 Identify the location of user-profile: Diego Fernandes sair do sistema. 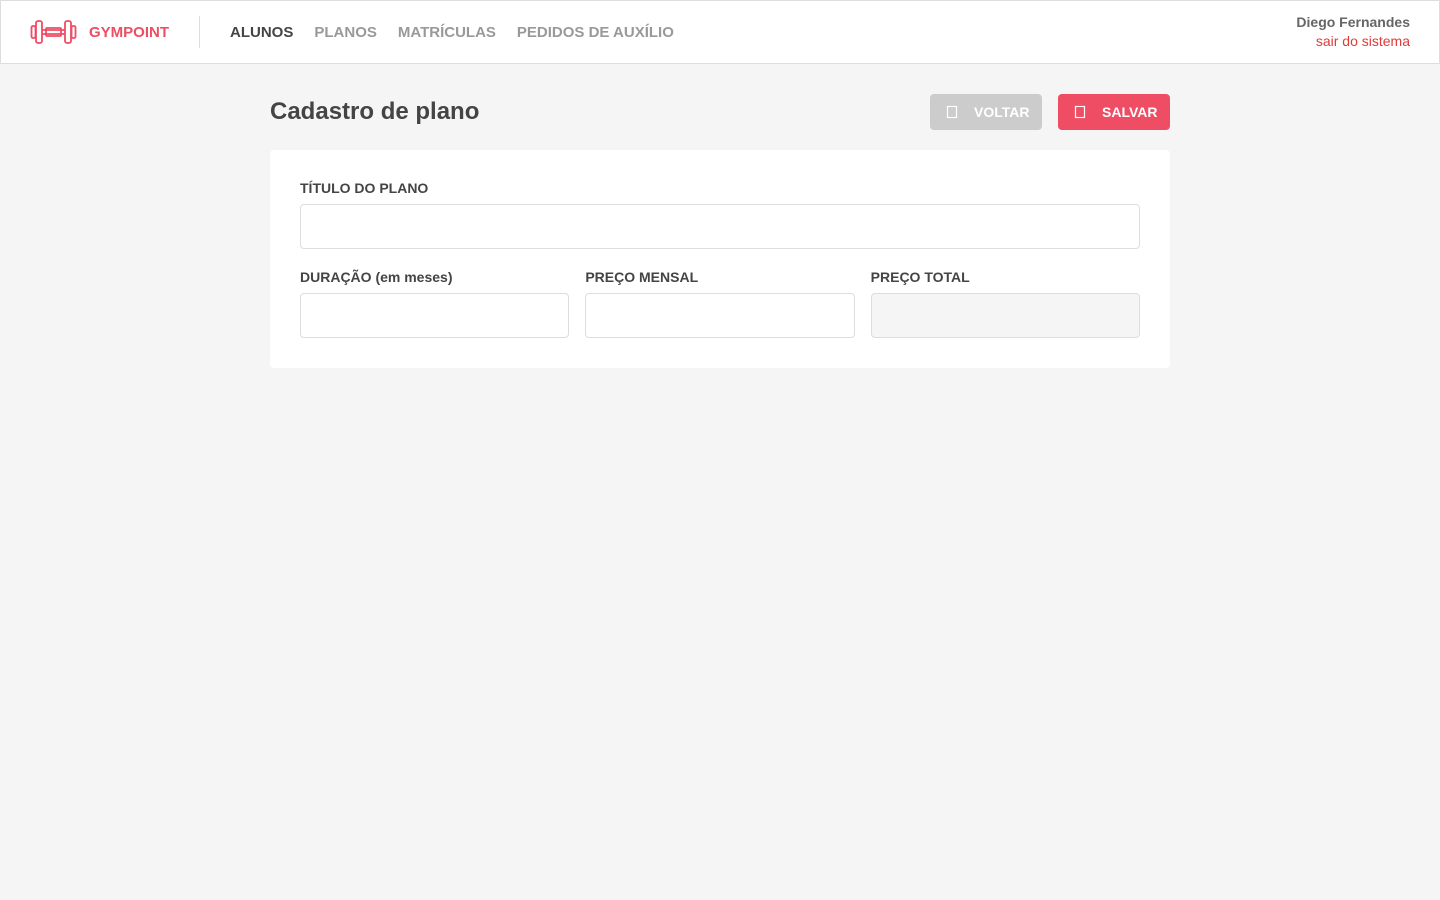
(1367, 32).